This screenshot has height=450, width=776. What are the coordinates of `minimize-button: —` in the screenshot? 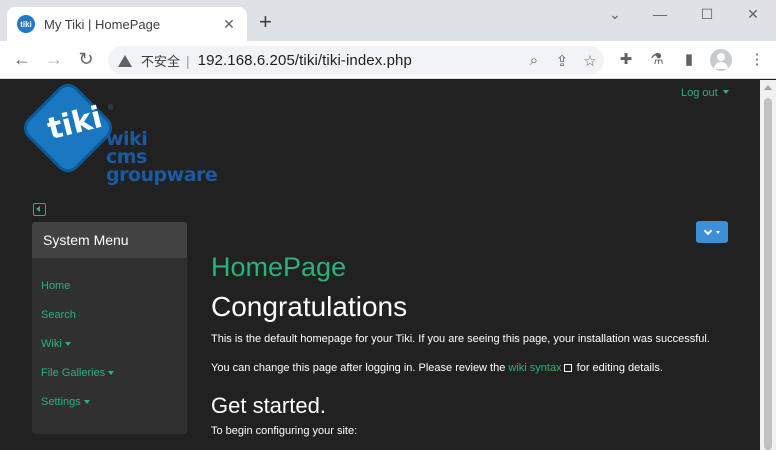 It's located at (660, 14).